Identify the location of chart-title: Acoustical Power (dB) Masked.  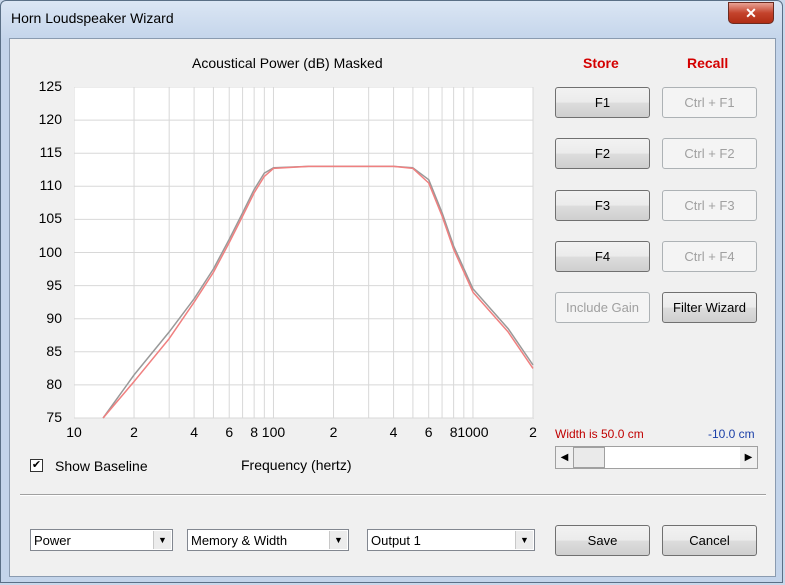
(287, 63).